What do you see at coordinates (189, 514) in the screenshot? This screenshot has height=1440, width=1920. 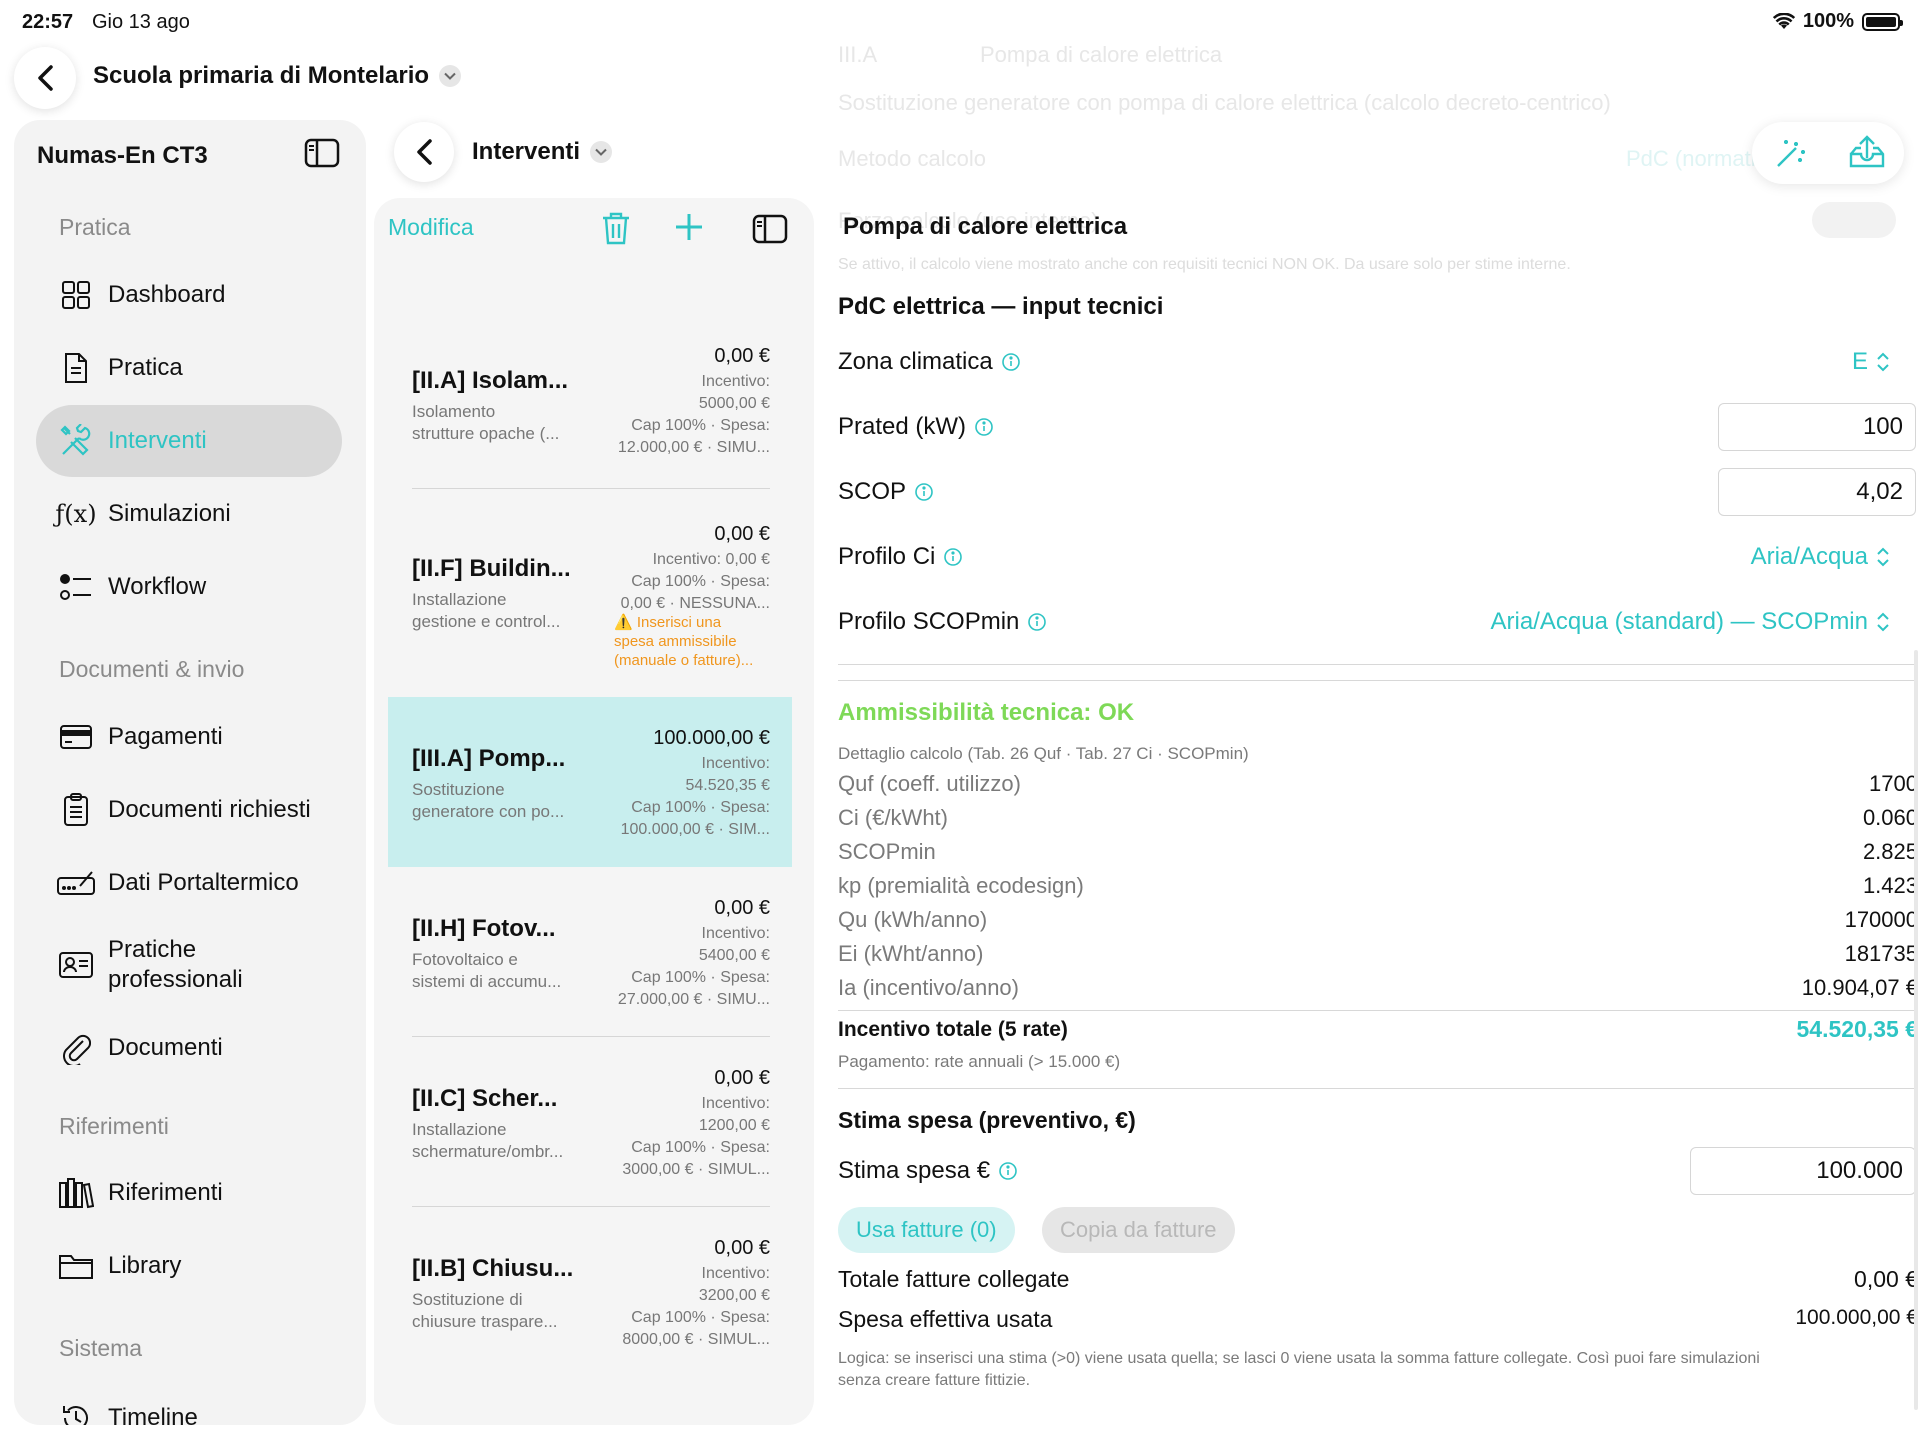 I see `sidebar-item-simulazioni: ƒ(x) Simulazioni` at bounding box center [189, 514].